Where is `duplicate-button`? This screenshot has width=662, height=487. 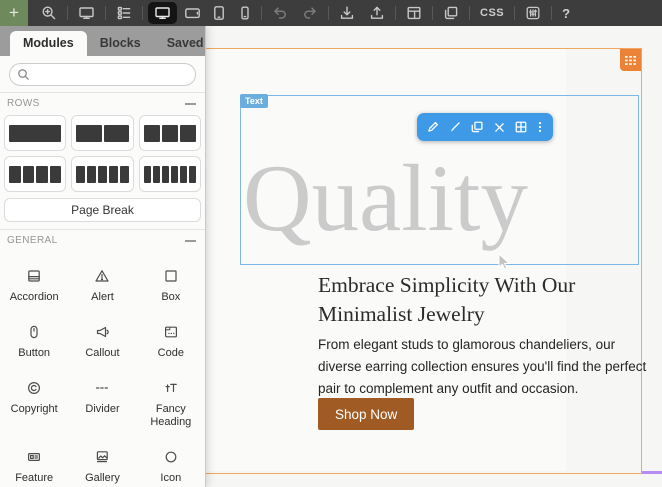
duplicate-button is located at coordinates (477, 127).